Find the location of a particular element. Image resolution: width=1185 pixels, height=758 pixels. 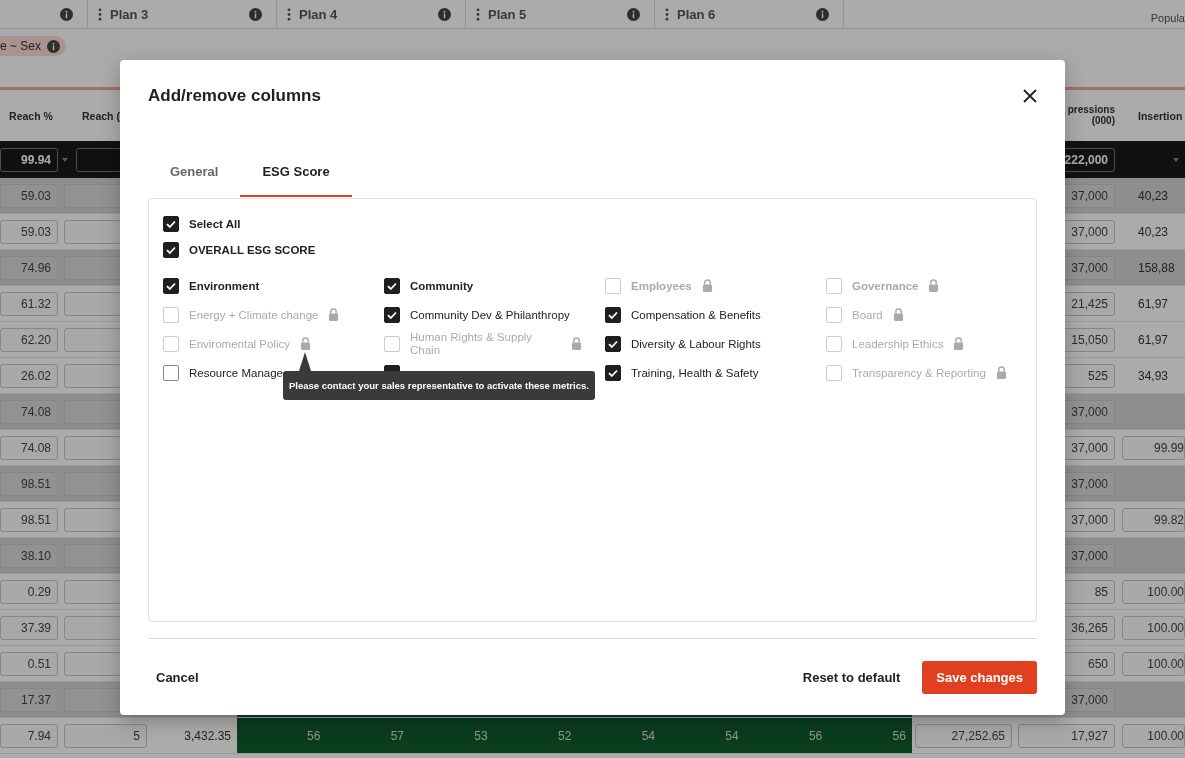

tab: ESG Score is located at coordinates (296, 172).